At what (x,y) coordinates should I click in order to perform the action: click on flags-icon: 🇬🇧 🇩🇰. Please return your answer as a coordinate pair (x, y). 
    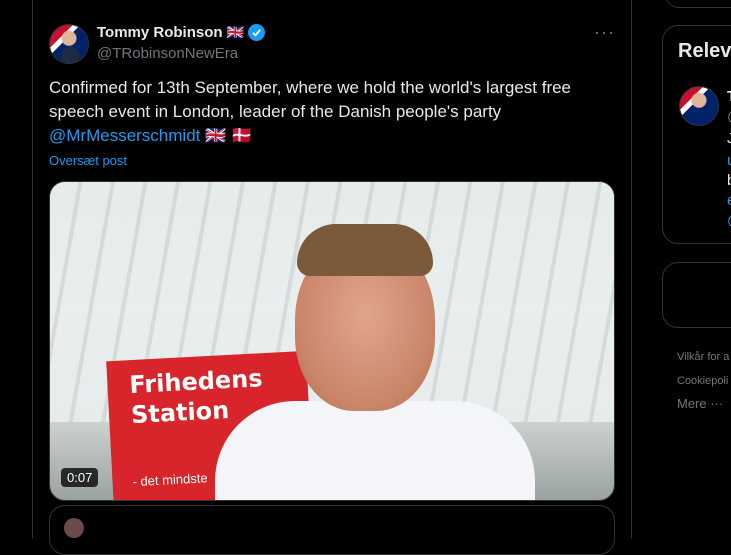
    Looking at the image, I should click on (229, 135).